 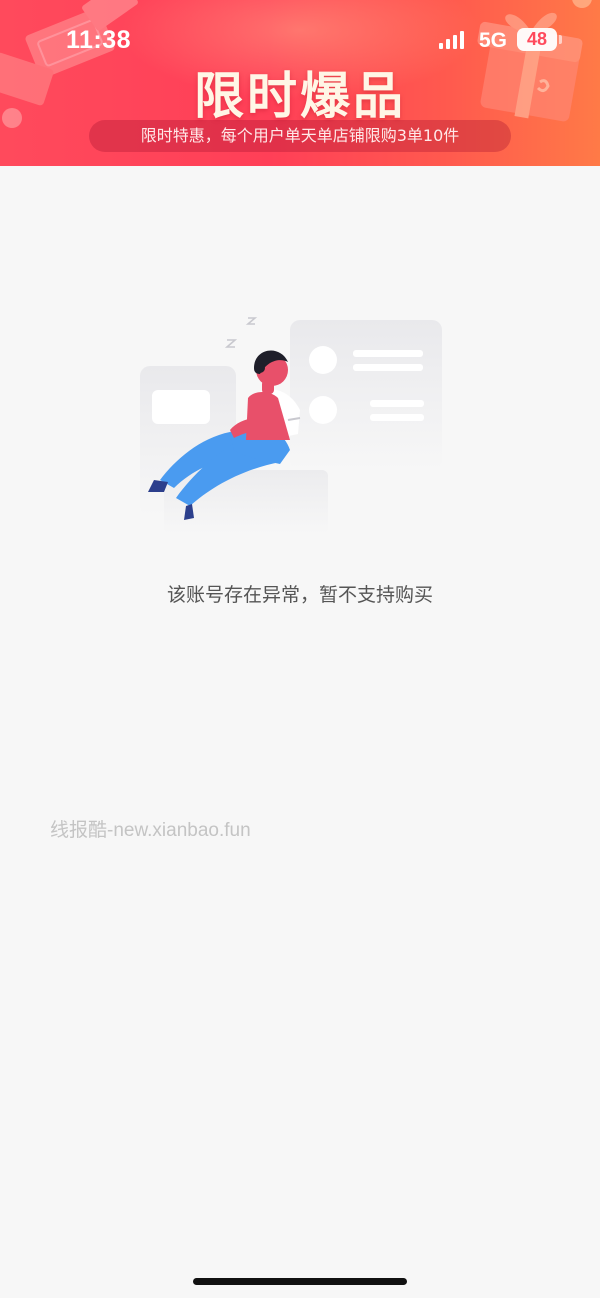 What do you see at coordinates (291, 425) in the screenshot?
I see `empty-state-illustration` at bounding box center [291, 425].